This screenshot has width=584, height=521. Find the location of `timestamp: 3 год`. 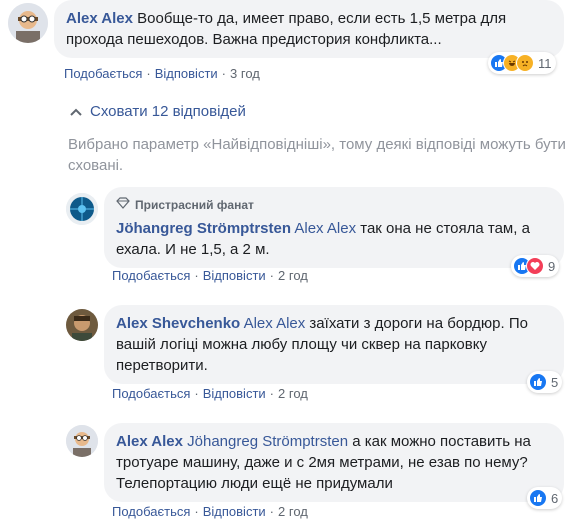

timestamp: 3 год is located at coordinates (245, 73).